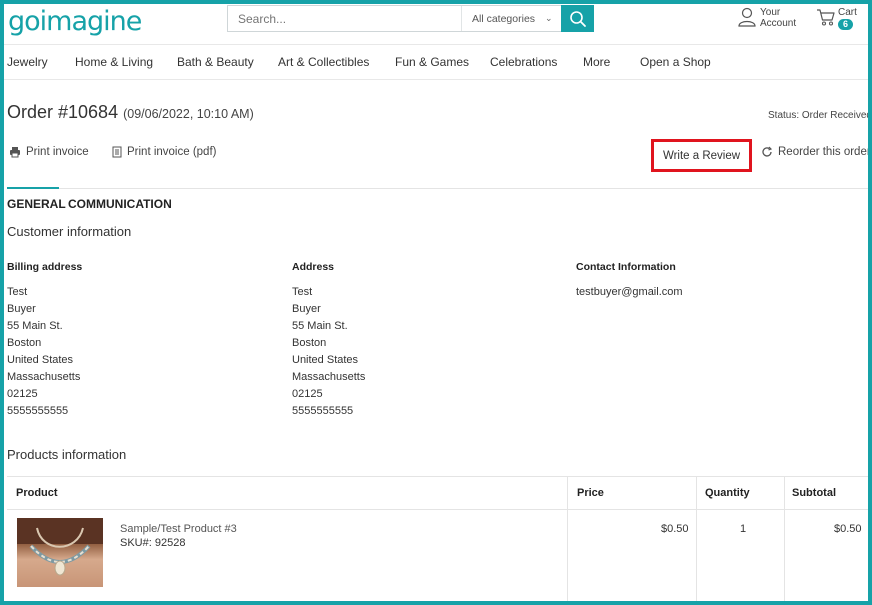 Image resolution: width=872 pixels, height=605 pixels. Describe the element at coordinates (114, 62) in the screenshot. I see `nav-item-home-living: Home & Living` at that location.